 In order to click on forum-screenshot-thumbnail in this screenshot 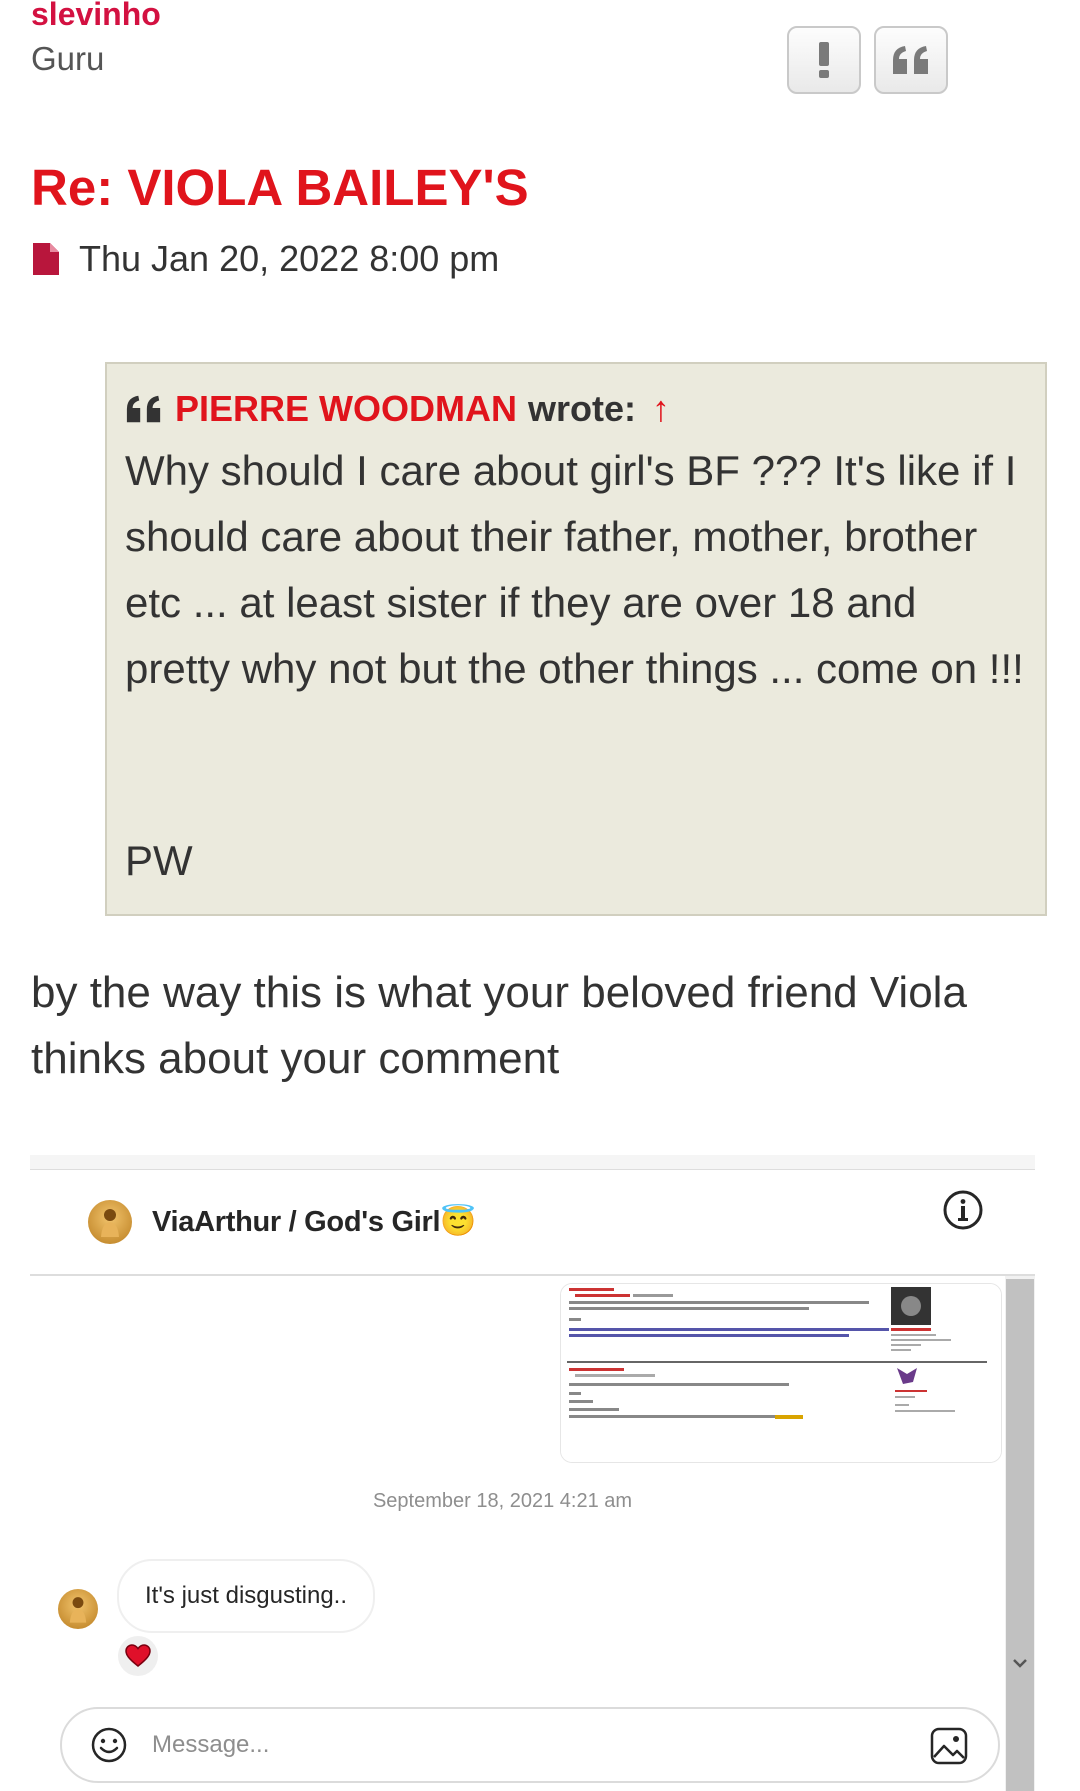, I will do `click(781, 1373)`.